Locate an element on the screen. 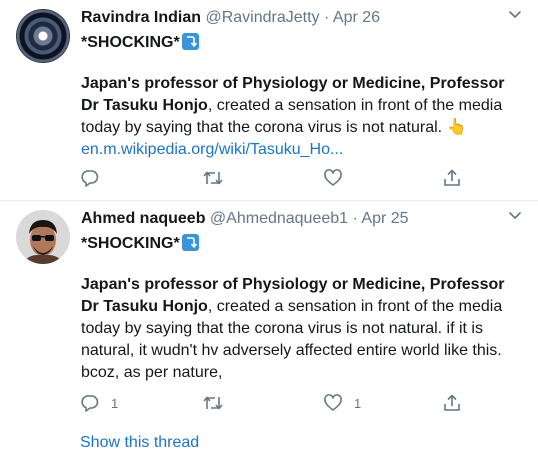 This screenshot has width=538, height=467. display-name: Ravindra Indian is located at coordinates (141, 17).